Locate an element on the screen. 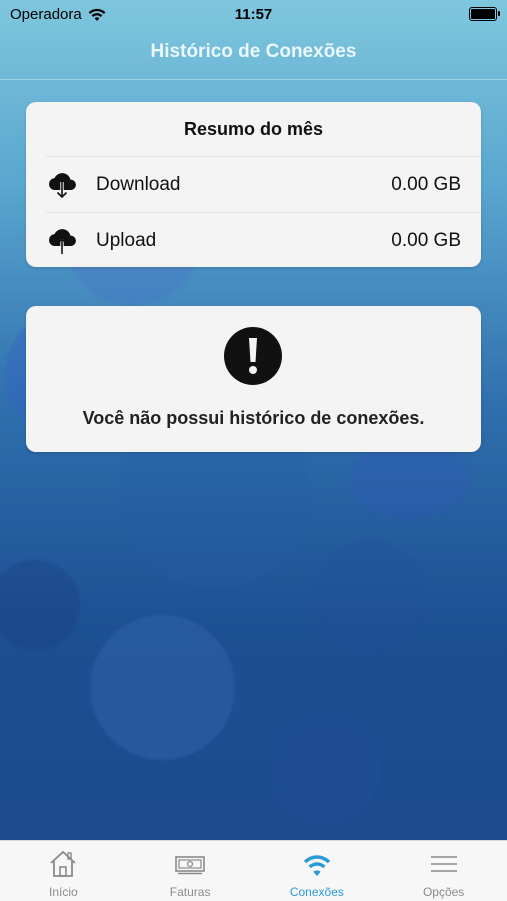 The width and height of the screenshot is (507, 901). tab-faturas: Faturas is located at coordinates (190, 871).